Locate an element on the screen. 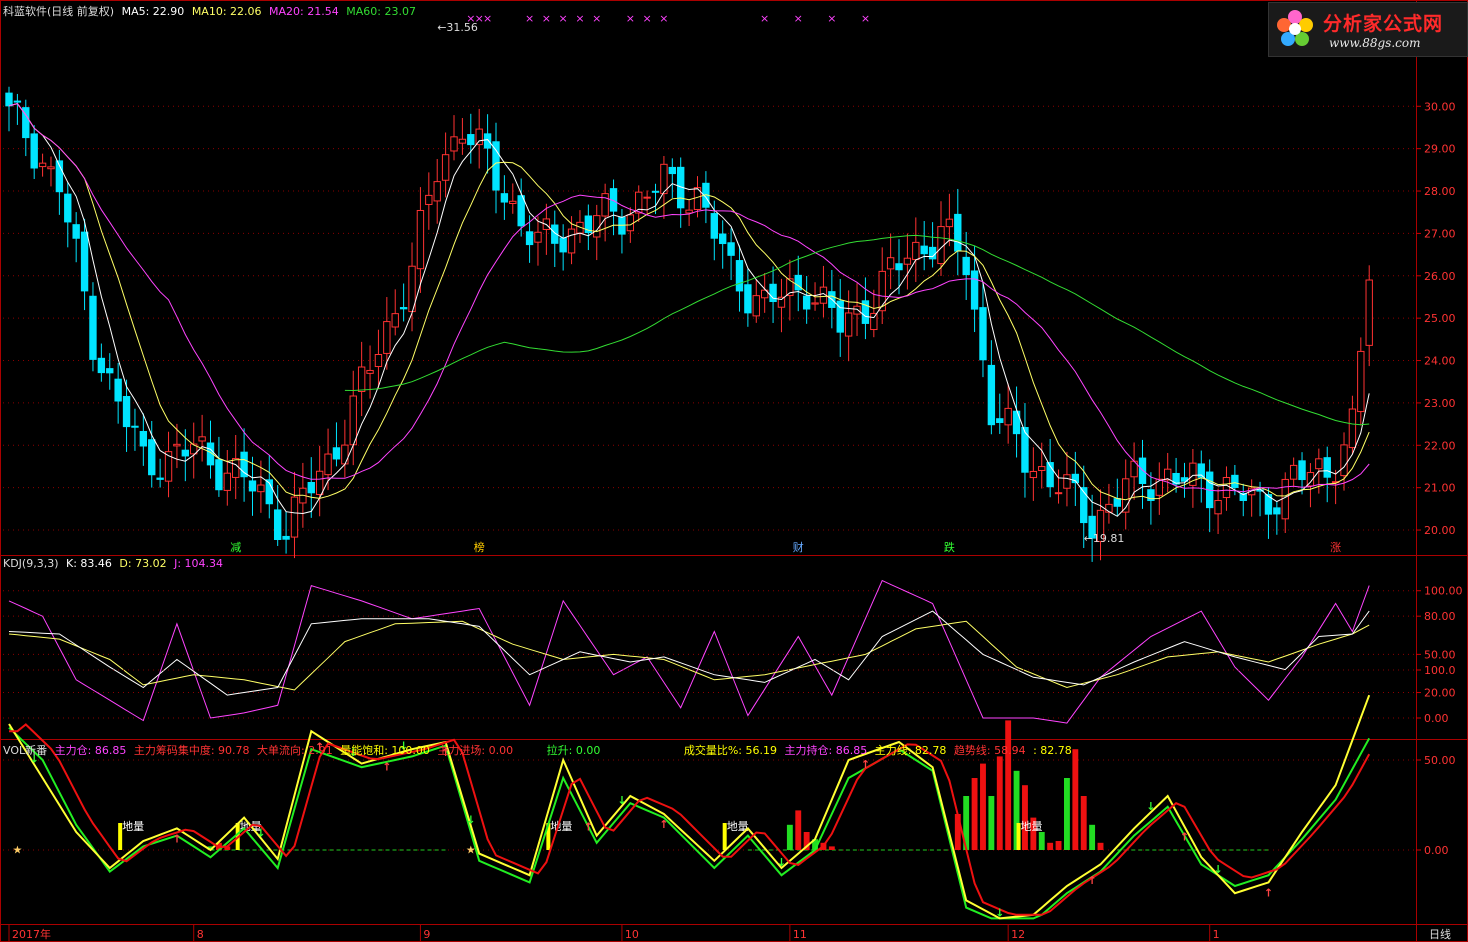 Image resolution: width=1468 pixels, height=942 pixels. site-logo: 分析家公式网 www.88gs.com is located at coordinates (1368, 29).